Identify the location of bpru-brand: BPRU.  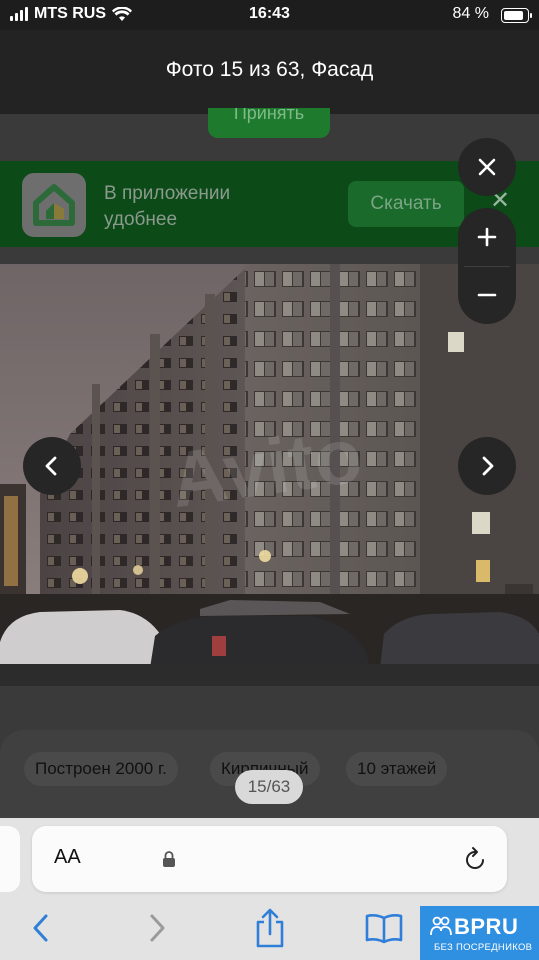
(486, 926).